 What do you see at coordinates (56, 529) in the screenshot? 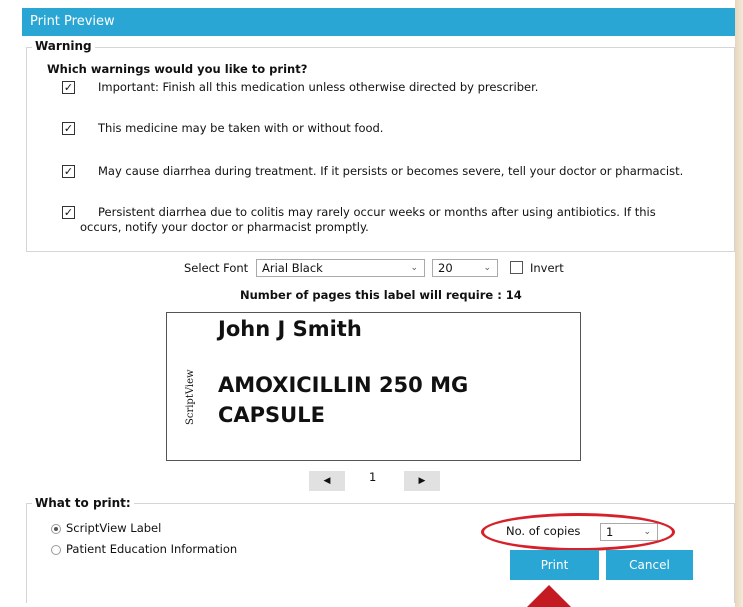
I see `scriptview-label-radio` at bounding box center [56, 529].